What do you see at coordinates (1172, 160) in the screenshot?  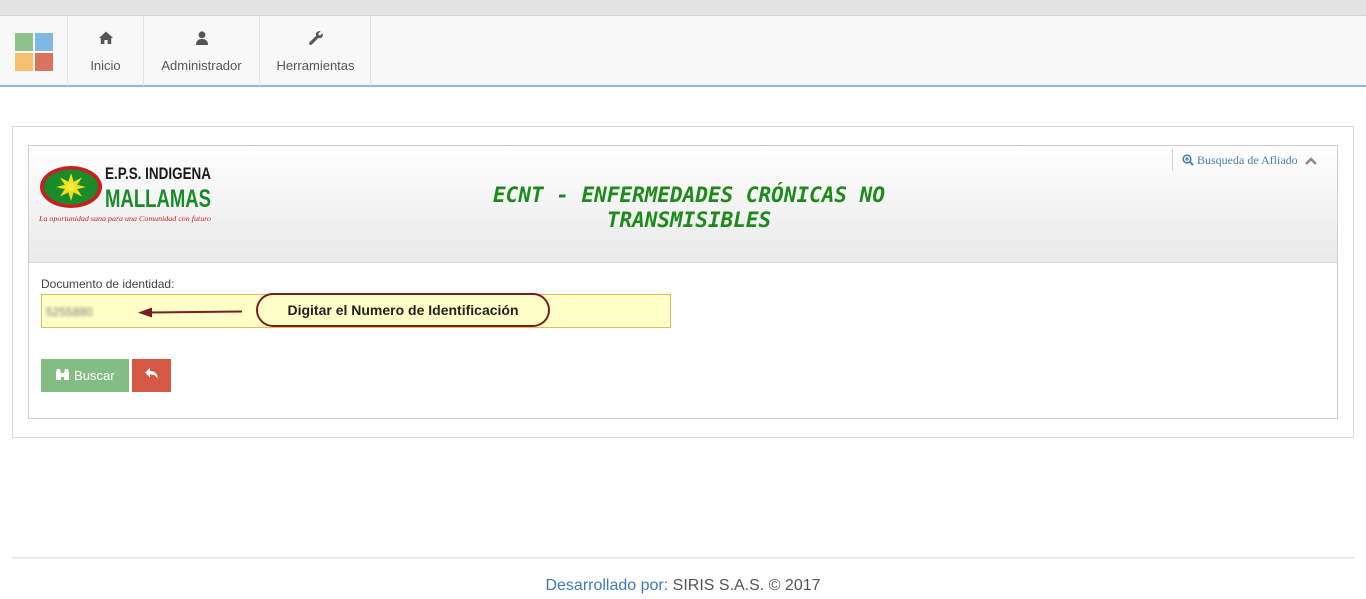 I see `header-divider` at bounding box center [1172, 160].